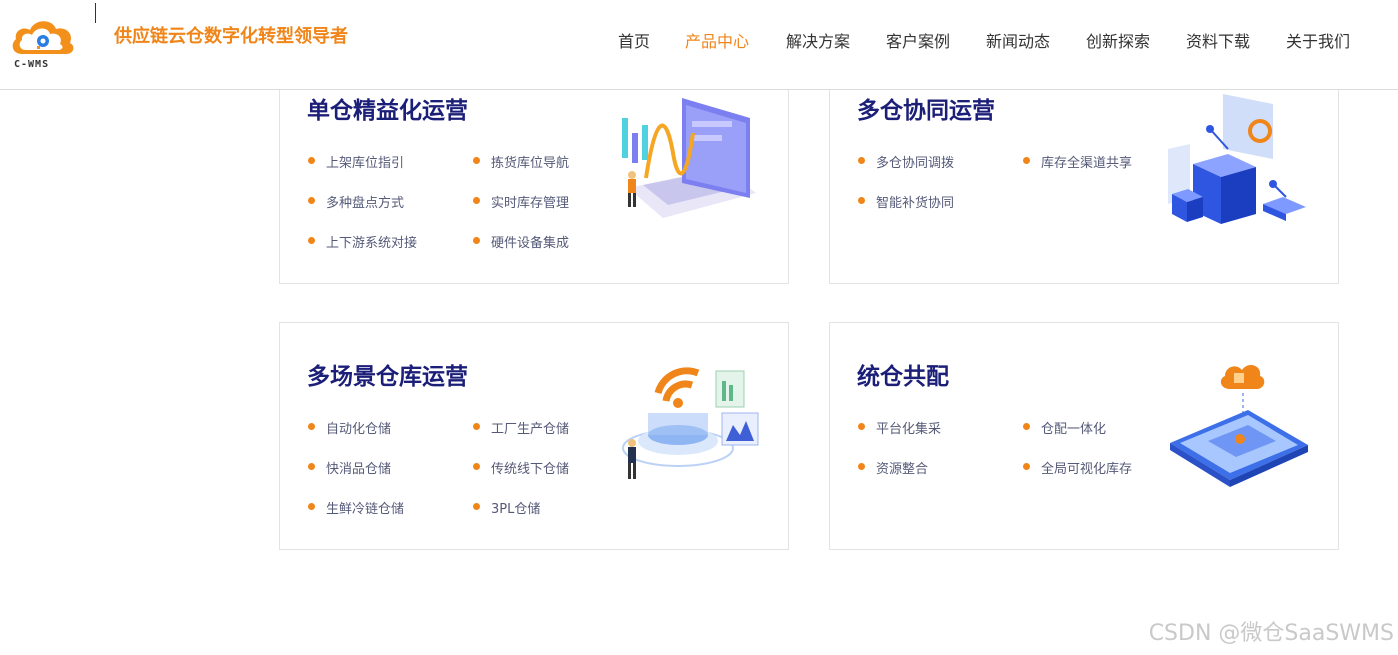 The width and height of the screenshot is (1398, 655). What do you see at coordinates (32, 64) in the screenshot?
I see `logo-text: C-WMS` at bounding box center [32, 64].